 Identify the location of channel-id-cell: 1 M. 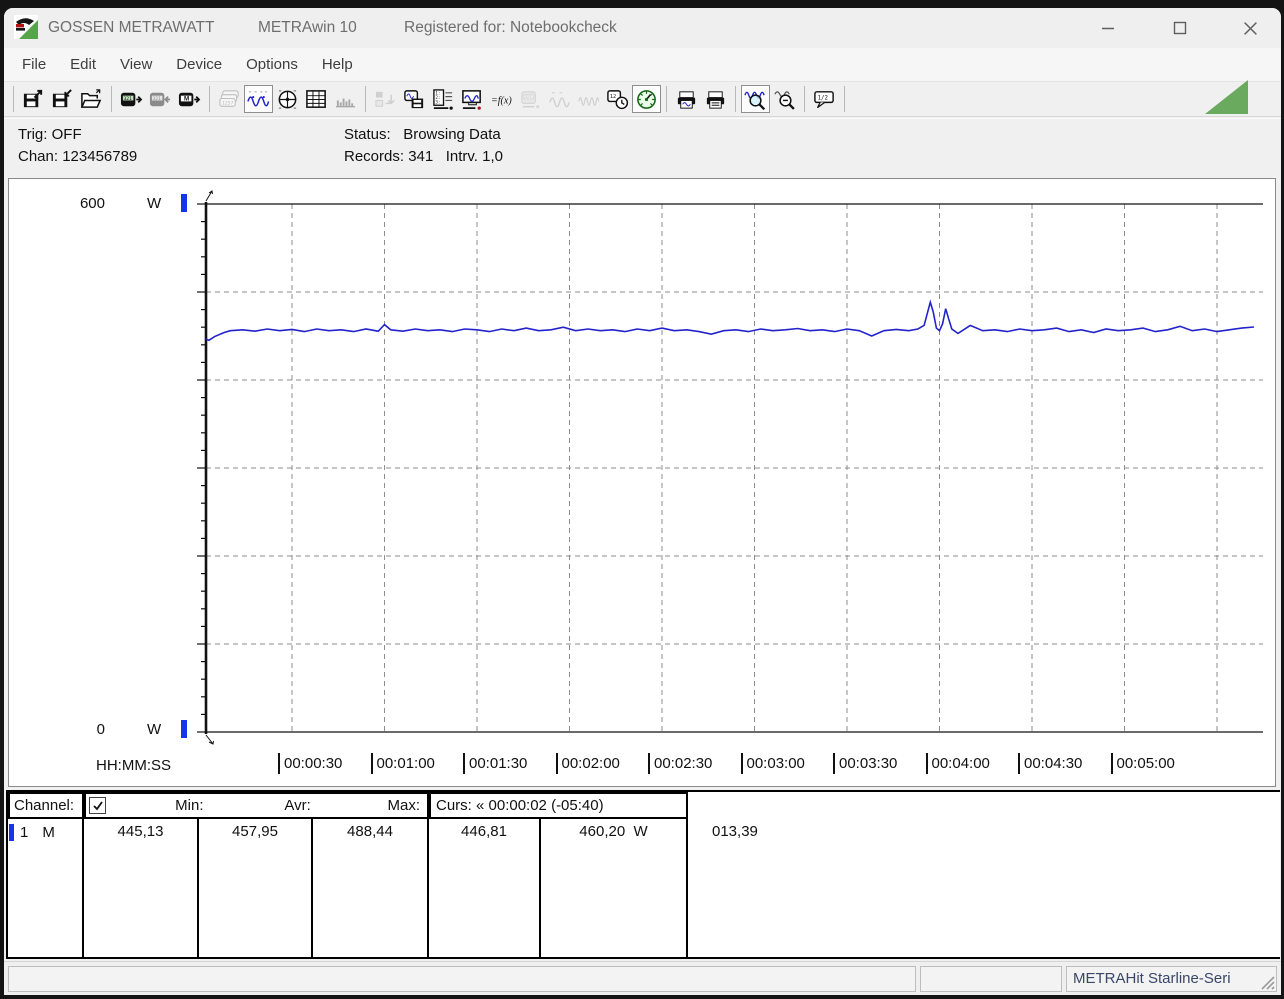
(46, 889).